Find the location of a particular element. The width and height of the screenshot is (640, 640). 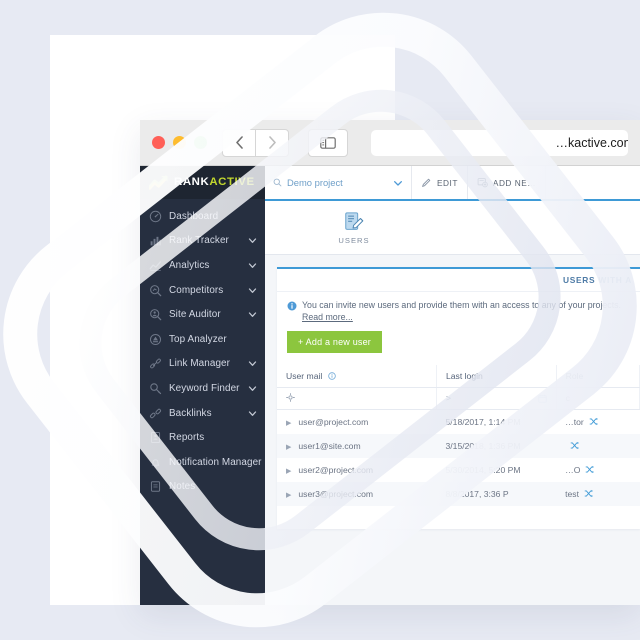

table-filter-row: > c is located at coordinates (458, 398).